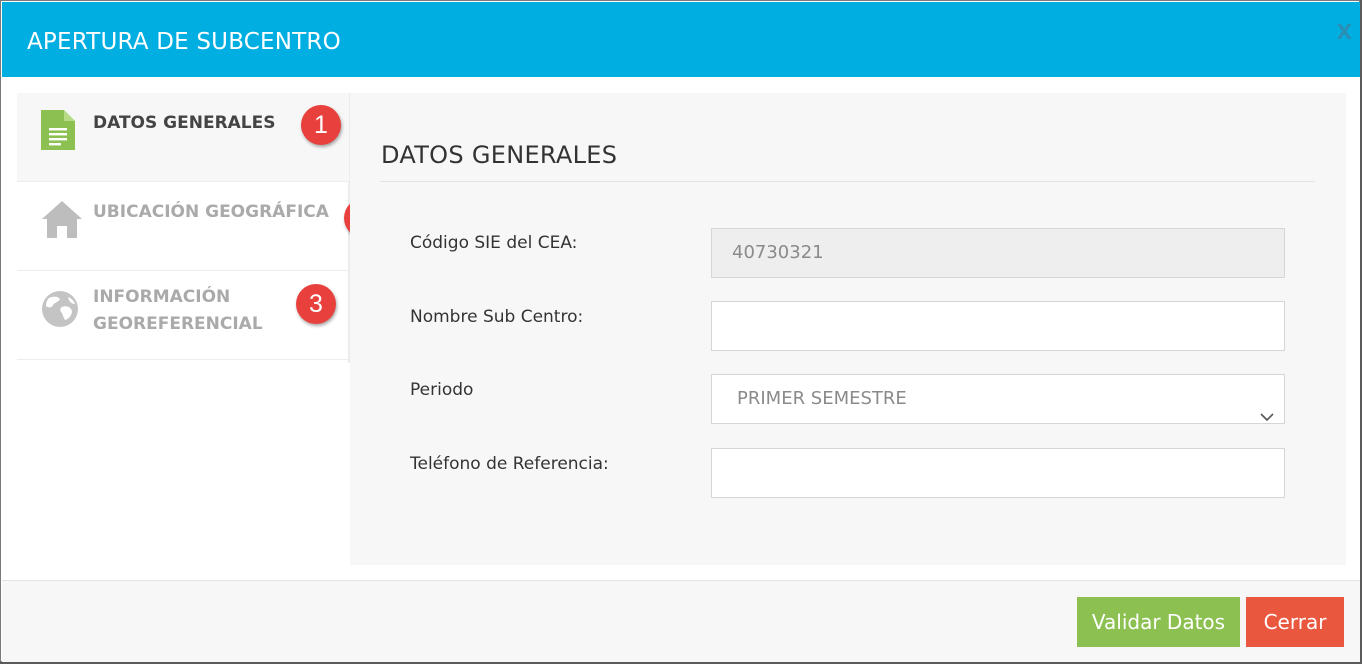 The height and width of the screenshot is (664, 1362). I want to click on codigo-sie-label: Código SIE del CEA:, so click(494, 243).